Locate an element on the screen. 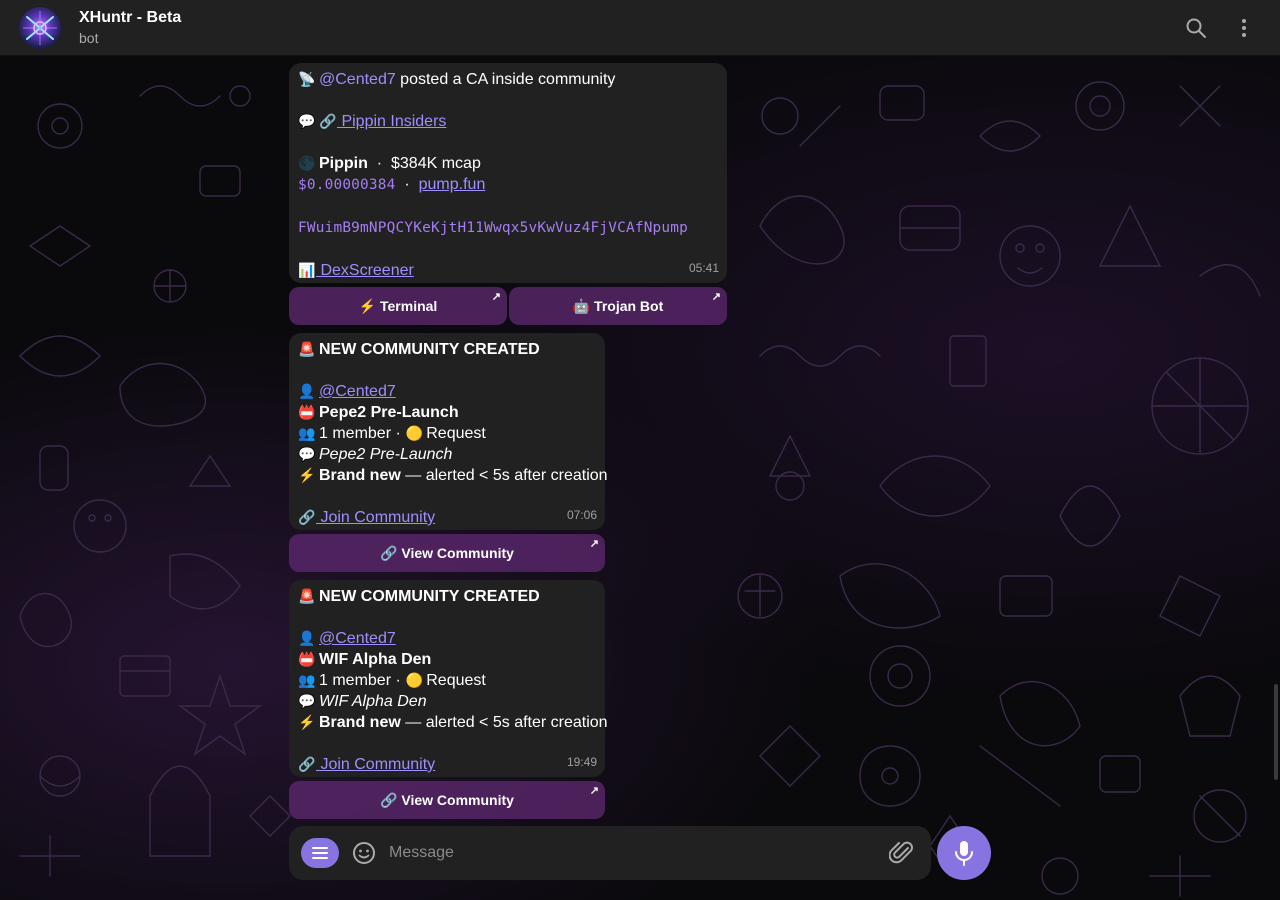 The width and height of the screenshot is (1280, 900). menu-icon is located at coordinates (320, 853).